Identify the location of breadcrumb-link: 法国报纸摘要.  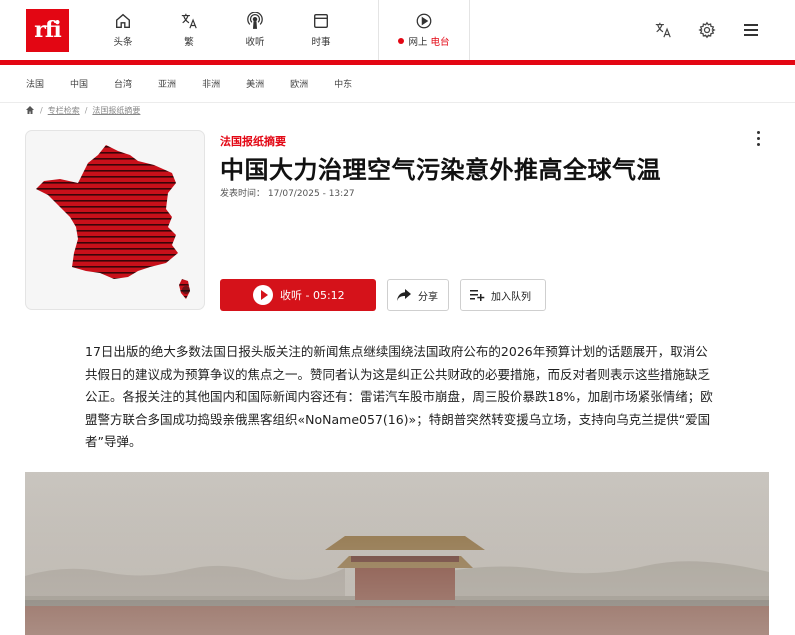
(116, 110).